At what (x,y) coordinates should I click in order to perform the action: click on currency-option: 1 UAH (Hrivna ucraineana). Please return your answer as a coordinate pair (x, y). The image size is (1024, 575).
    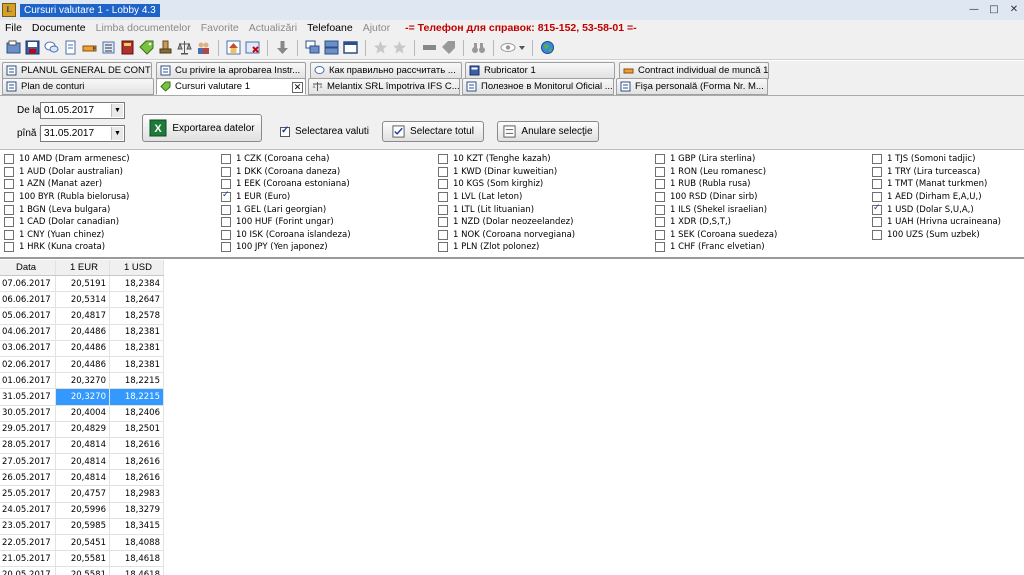
    Looking at the image, I should click on (936, 222).